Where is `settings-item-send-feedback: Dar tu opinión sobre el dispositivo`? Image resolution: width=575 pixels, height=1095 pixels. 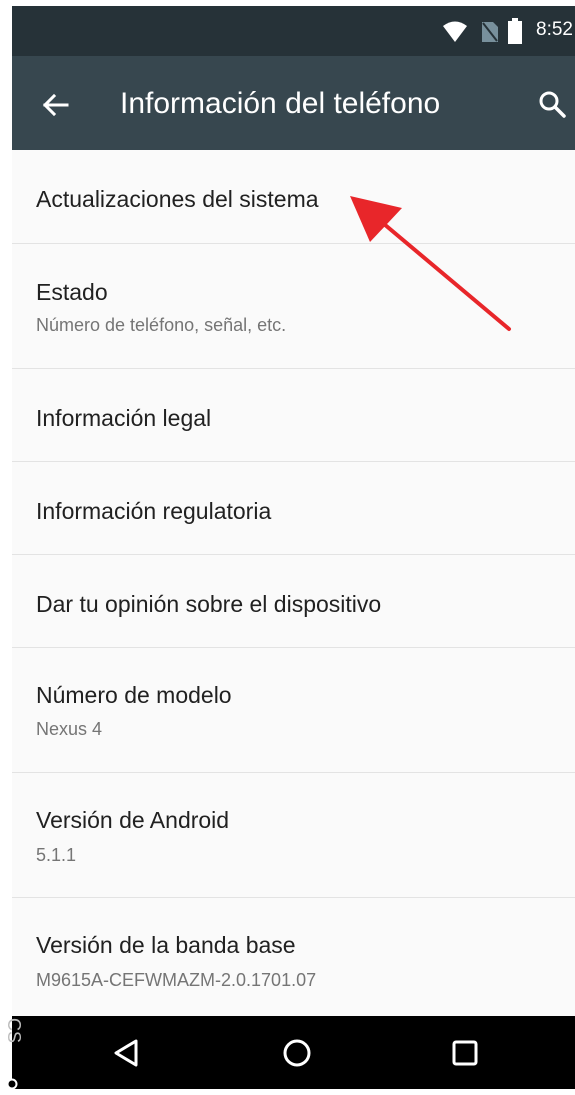
settings-item-send-feedback: Dar tu opinión sobre el dispositivo is located at coordinates (293, 601).